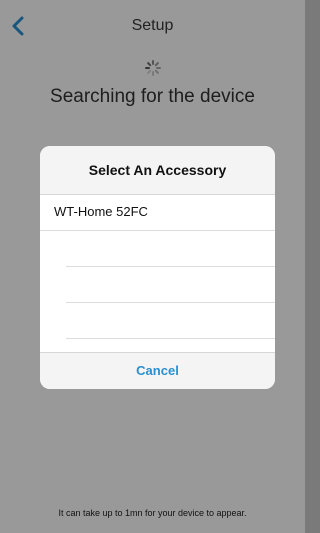 The height and width of the screenshot is (533, 320). What do you see at coordinates (157, 170) in the screenshot?
I see `dialog-title: Select An Accessory` at bounding box center [157, 170].